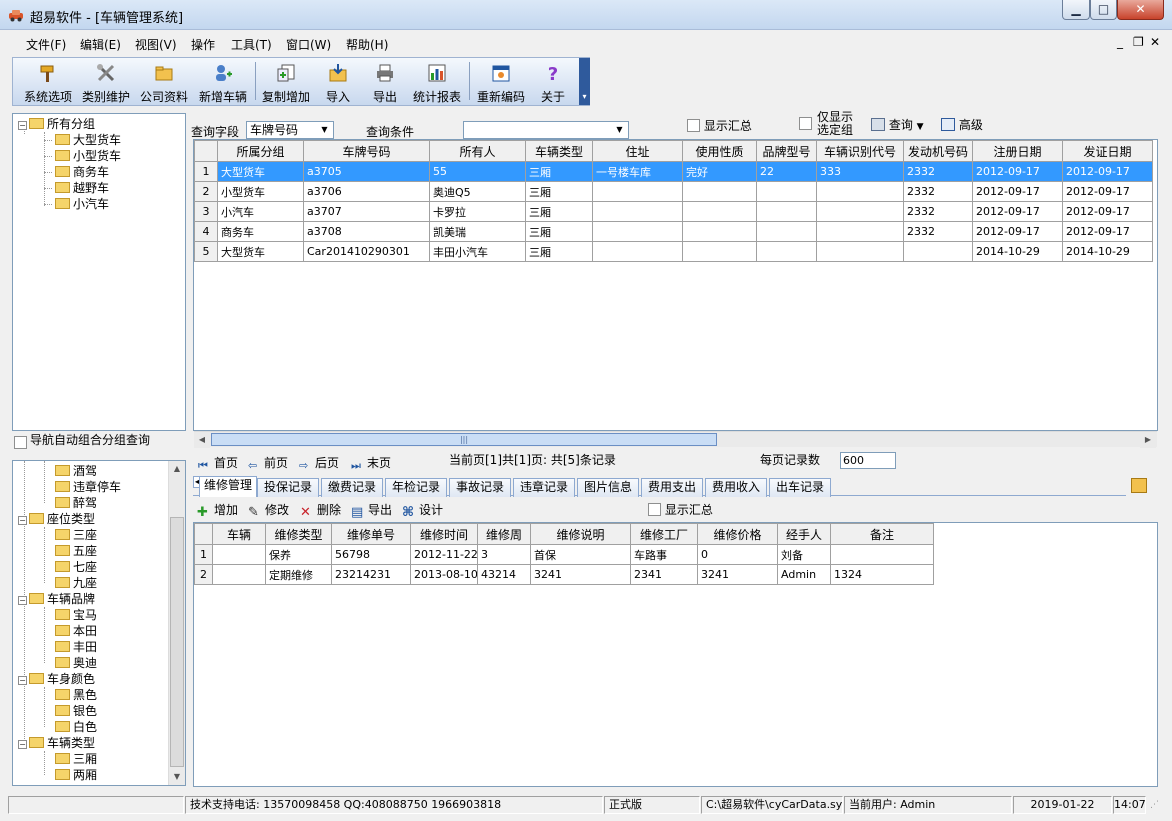 The width and height of the screenshot is (1172, 821). I want to click on tree-node-seat-type: − 座位类型, so click(56, 519).